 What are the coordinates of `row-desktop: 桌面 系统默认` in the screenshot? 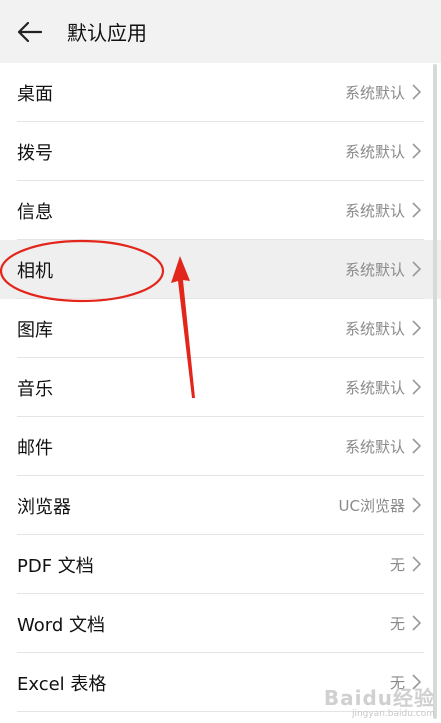 It's located at (220, 92).